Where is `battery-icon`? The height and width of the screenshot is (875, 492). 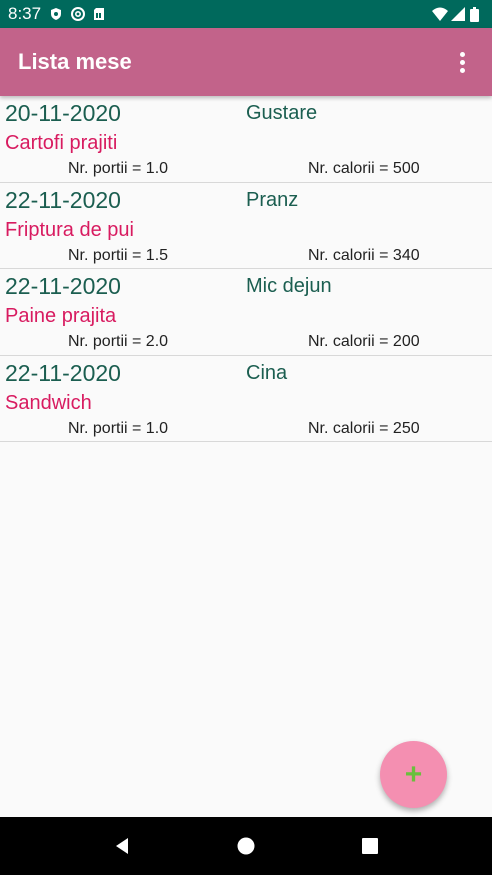
battery-icon is located at coordinates (477, 14).